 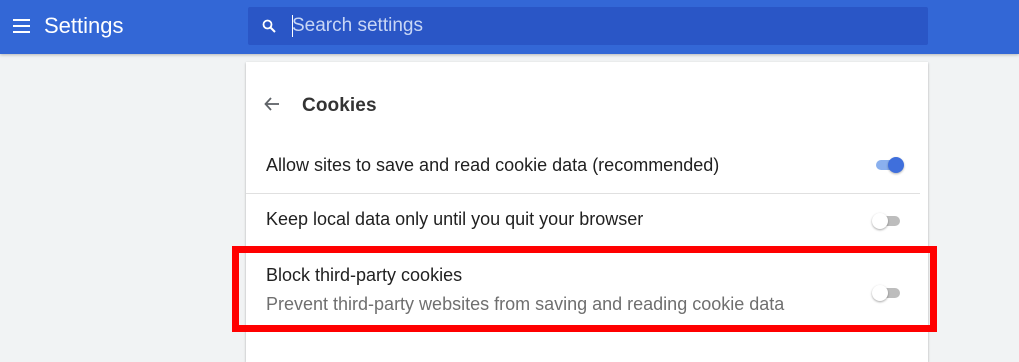 I want to click on keep-local-data-toggle, so click(x=887, y=221).